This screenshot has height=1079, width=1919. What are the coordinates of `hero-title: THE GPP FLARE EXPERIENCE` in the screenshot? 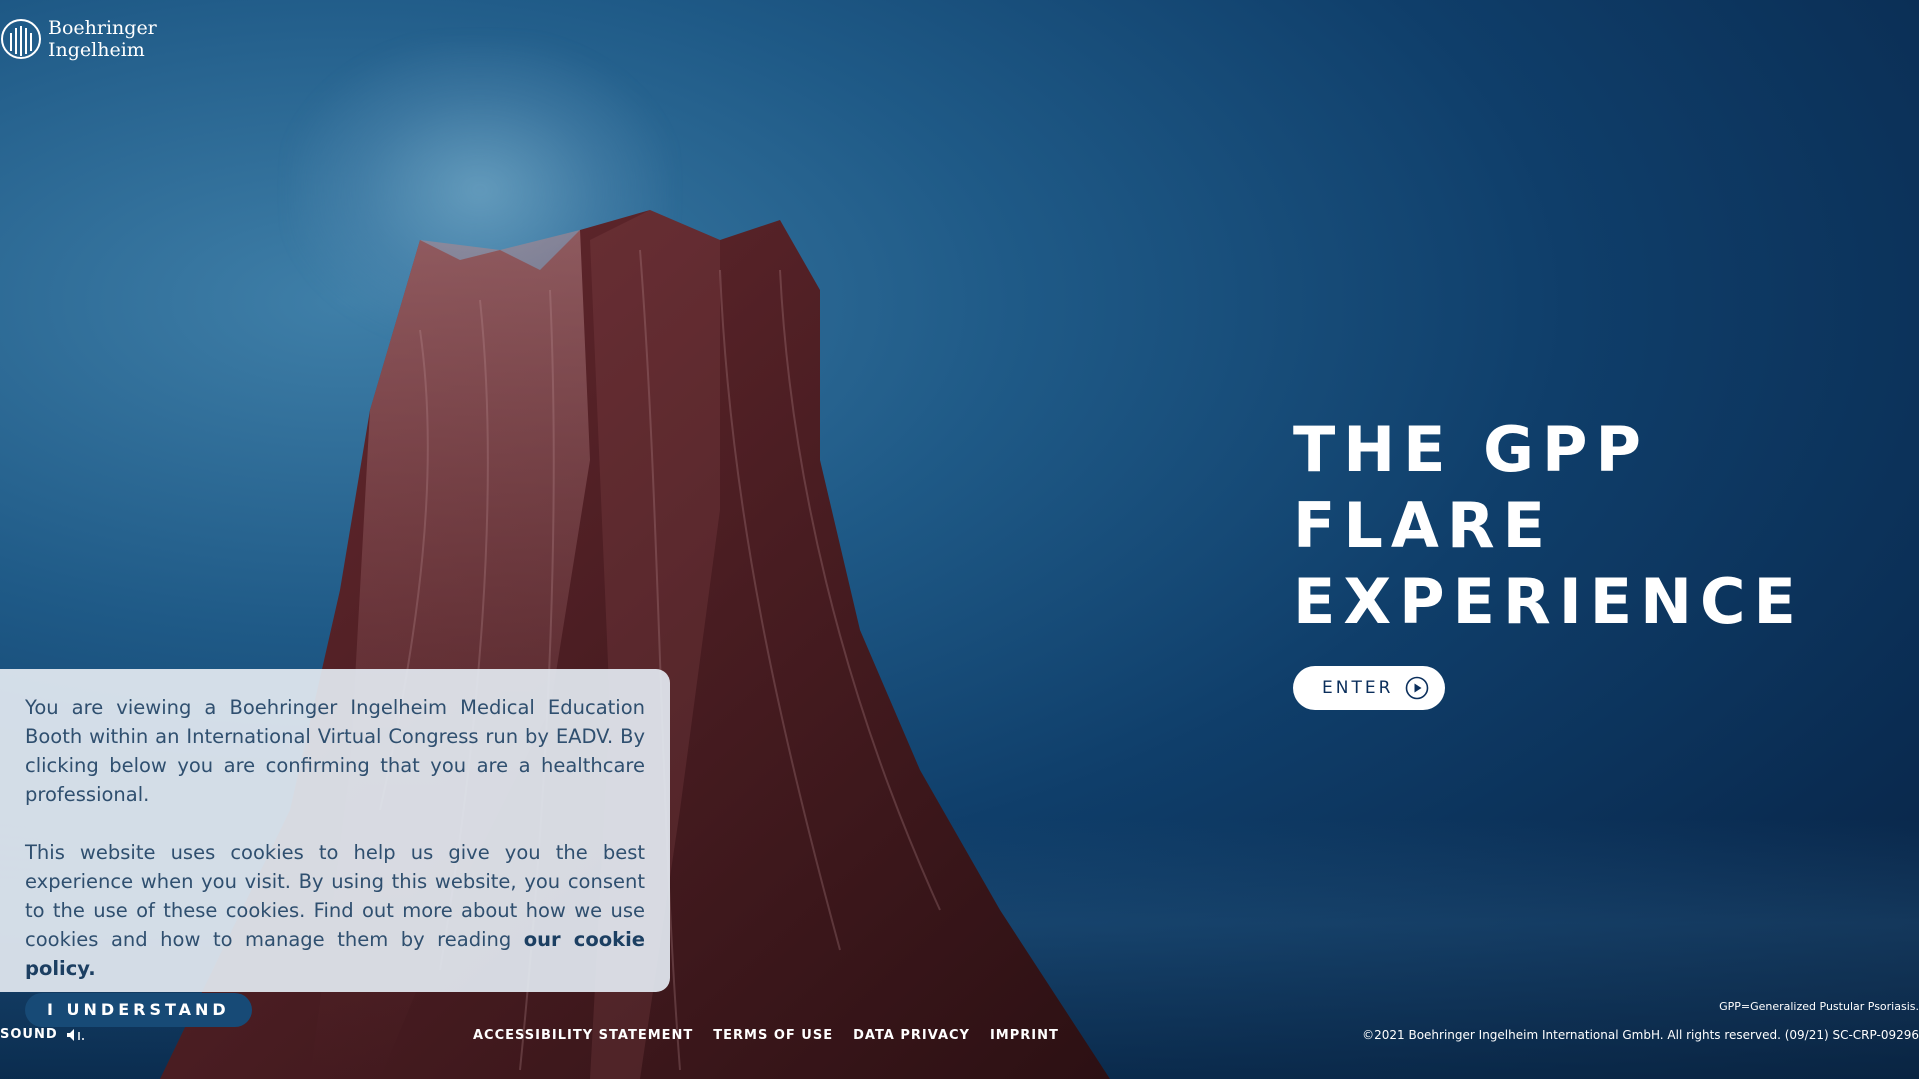 It's located at (1548, 526).